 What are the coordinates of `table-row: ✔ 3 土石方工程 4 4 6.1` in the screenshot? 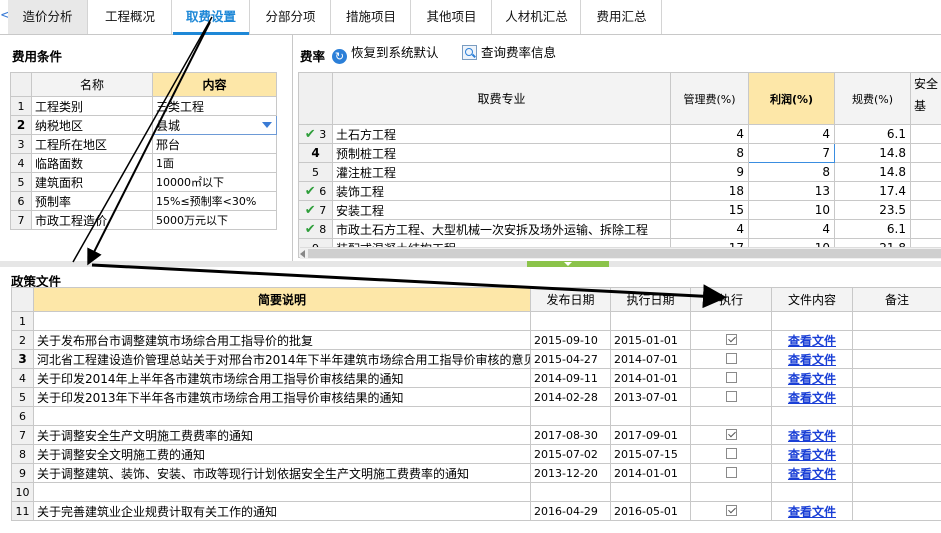 It's located at (619, 134).